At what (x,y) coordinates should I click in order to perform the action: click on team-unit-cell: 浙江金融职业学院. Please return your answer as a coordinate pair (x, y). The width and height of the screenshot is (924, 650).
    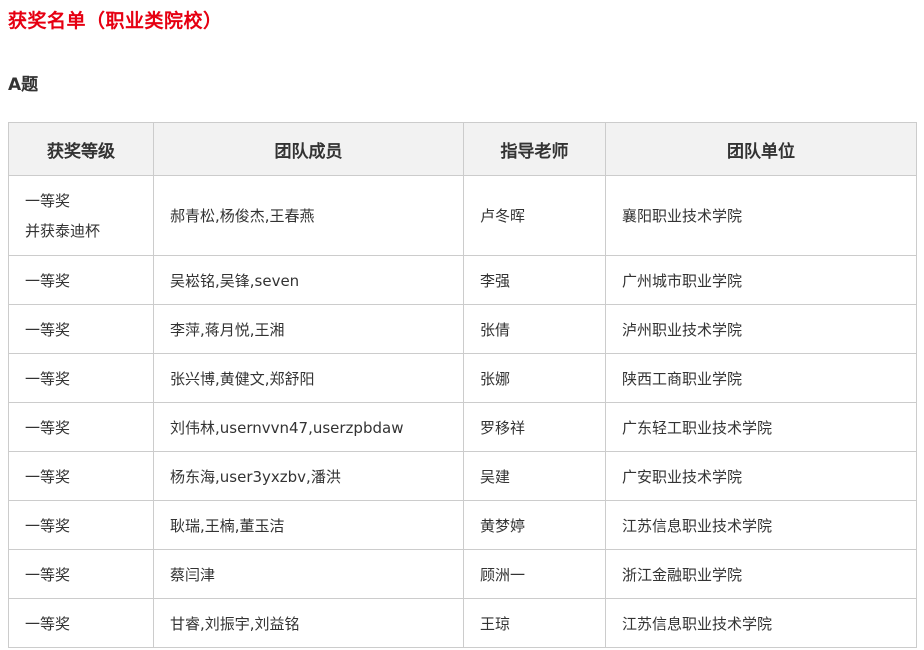
    Looking at the image, I should click on (761, 574).